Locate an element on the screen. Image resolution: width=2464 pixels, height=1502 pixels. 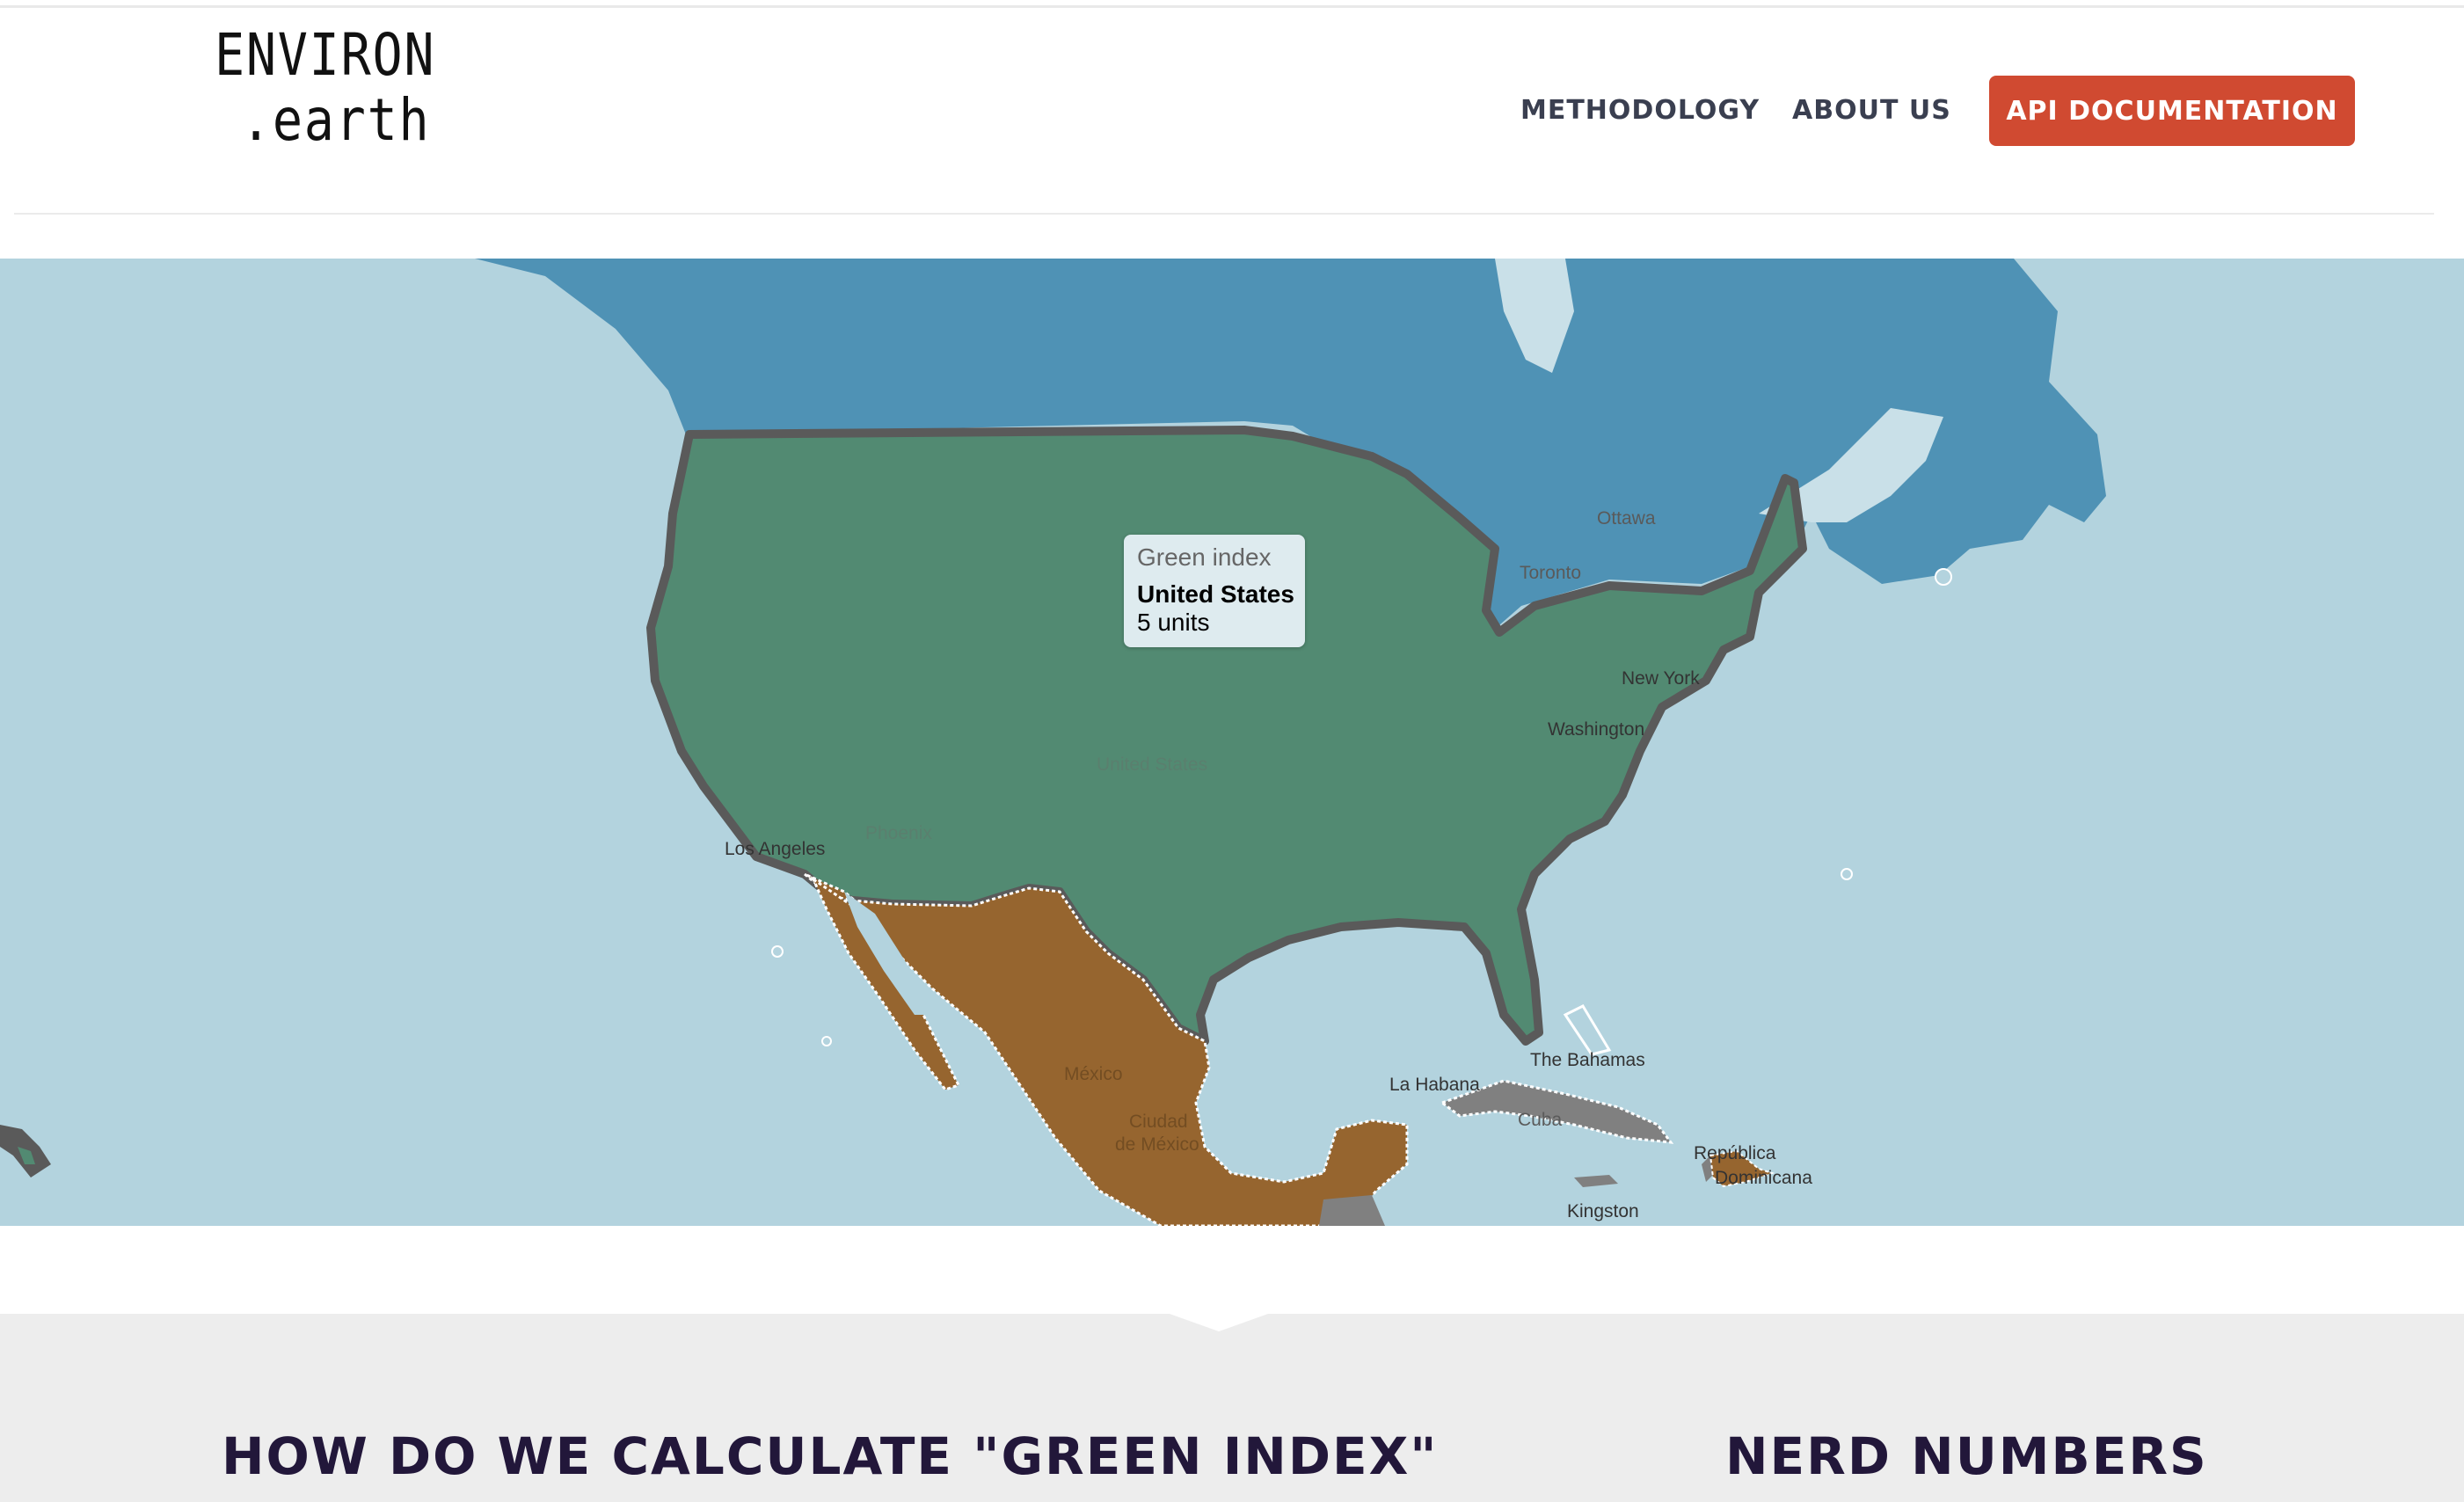
map-label-kingston: Kingston is located at coordinates (1603, 1211).